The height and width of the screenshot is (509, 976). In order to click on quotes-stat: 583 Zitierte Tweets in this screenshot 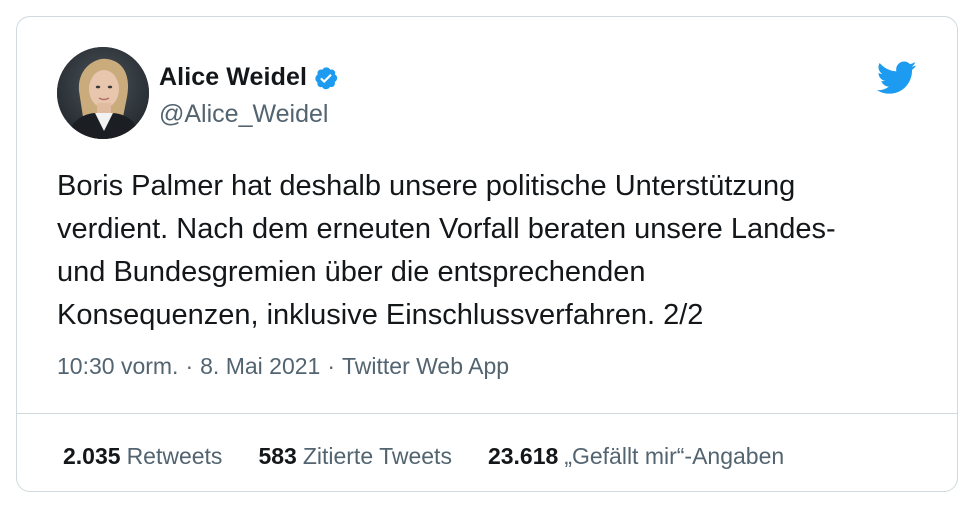, I will do `click(355, 456)`.